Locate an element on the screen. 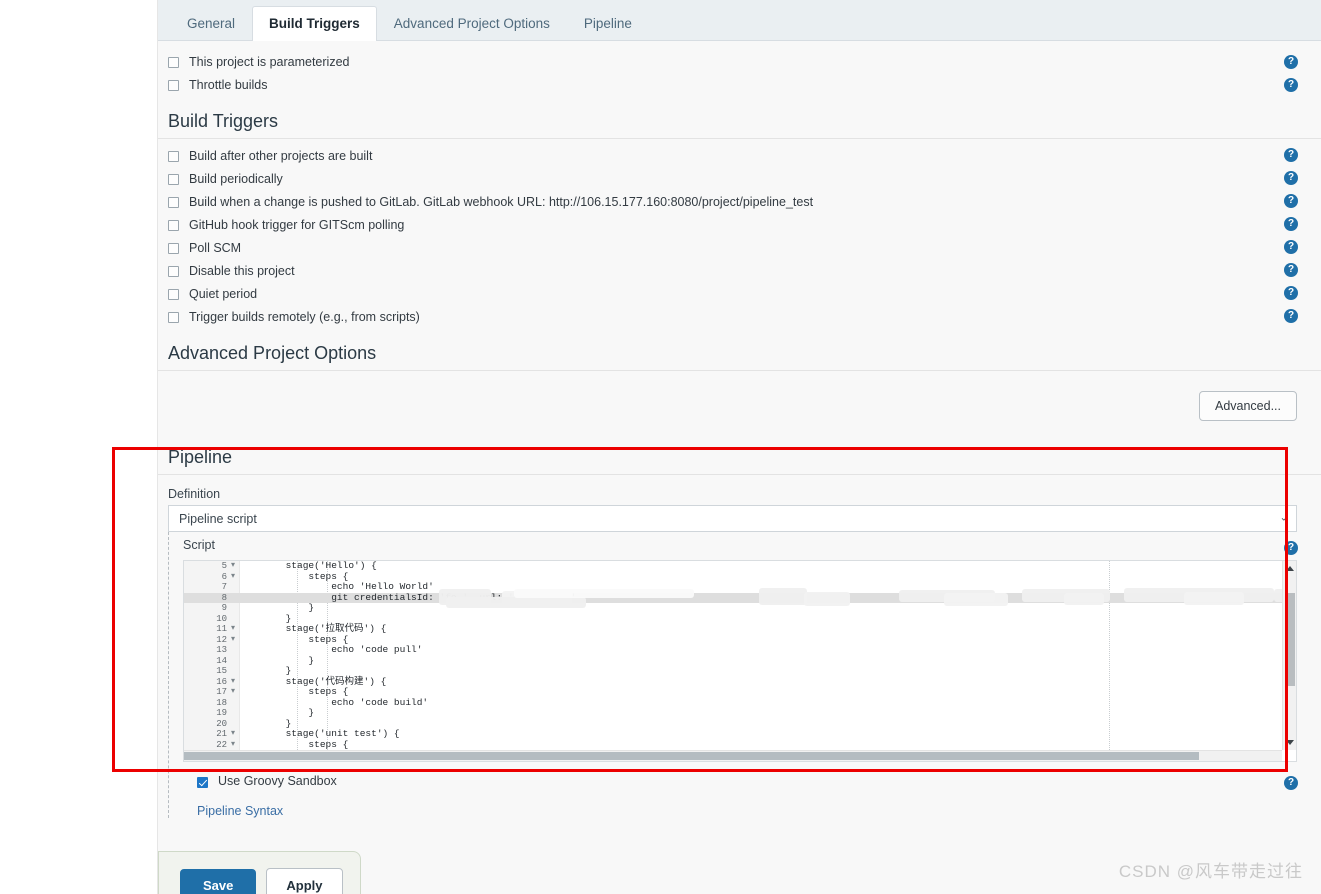 The height and width of the screenshot is (894, 1321). editor-horizontal-scrollbar is located at coordinates (733, 755).